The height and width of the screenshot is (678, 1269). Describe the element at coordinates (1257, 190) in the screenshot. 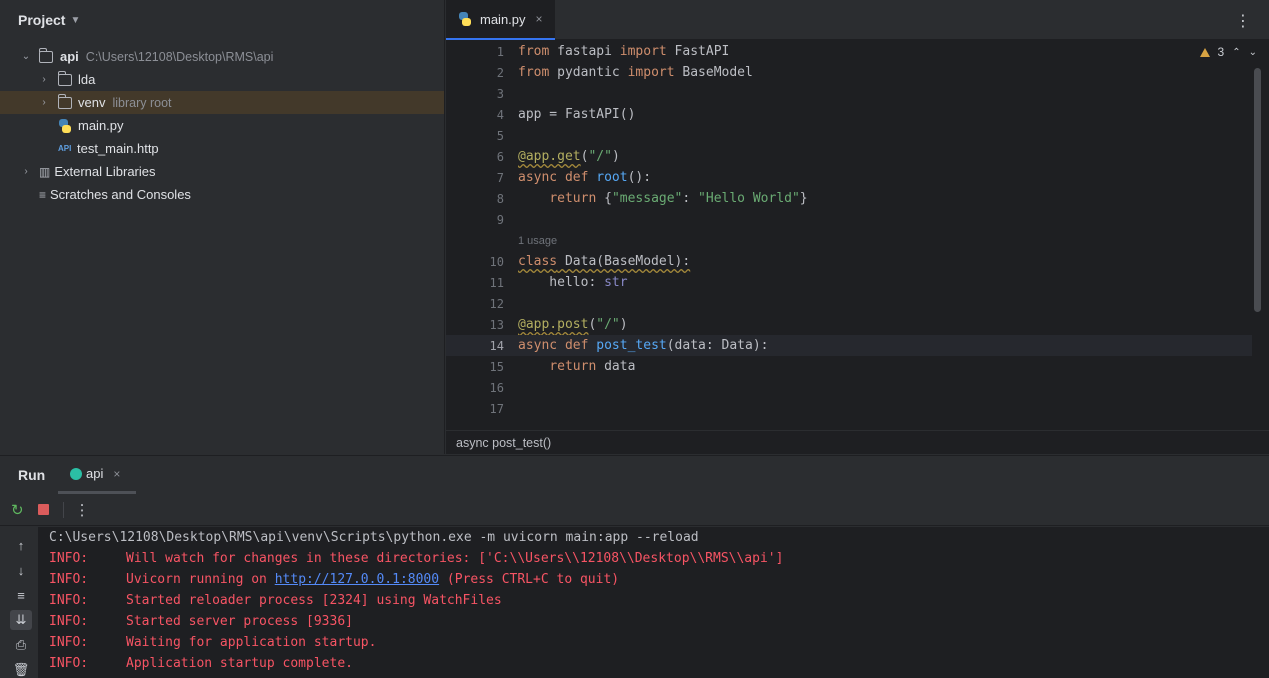

I see `editor-scrollbar` at that location.